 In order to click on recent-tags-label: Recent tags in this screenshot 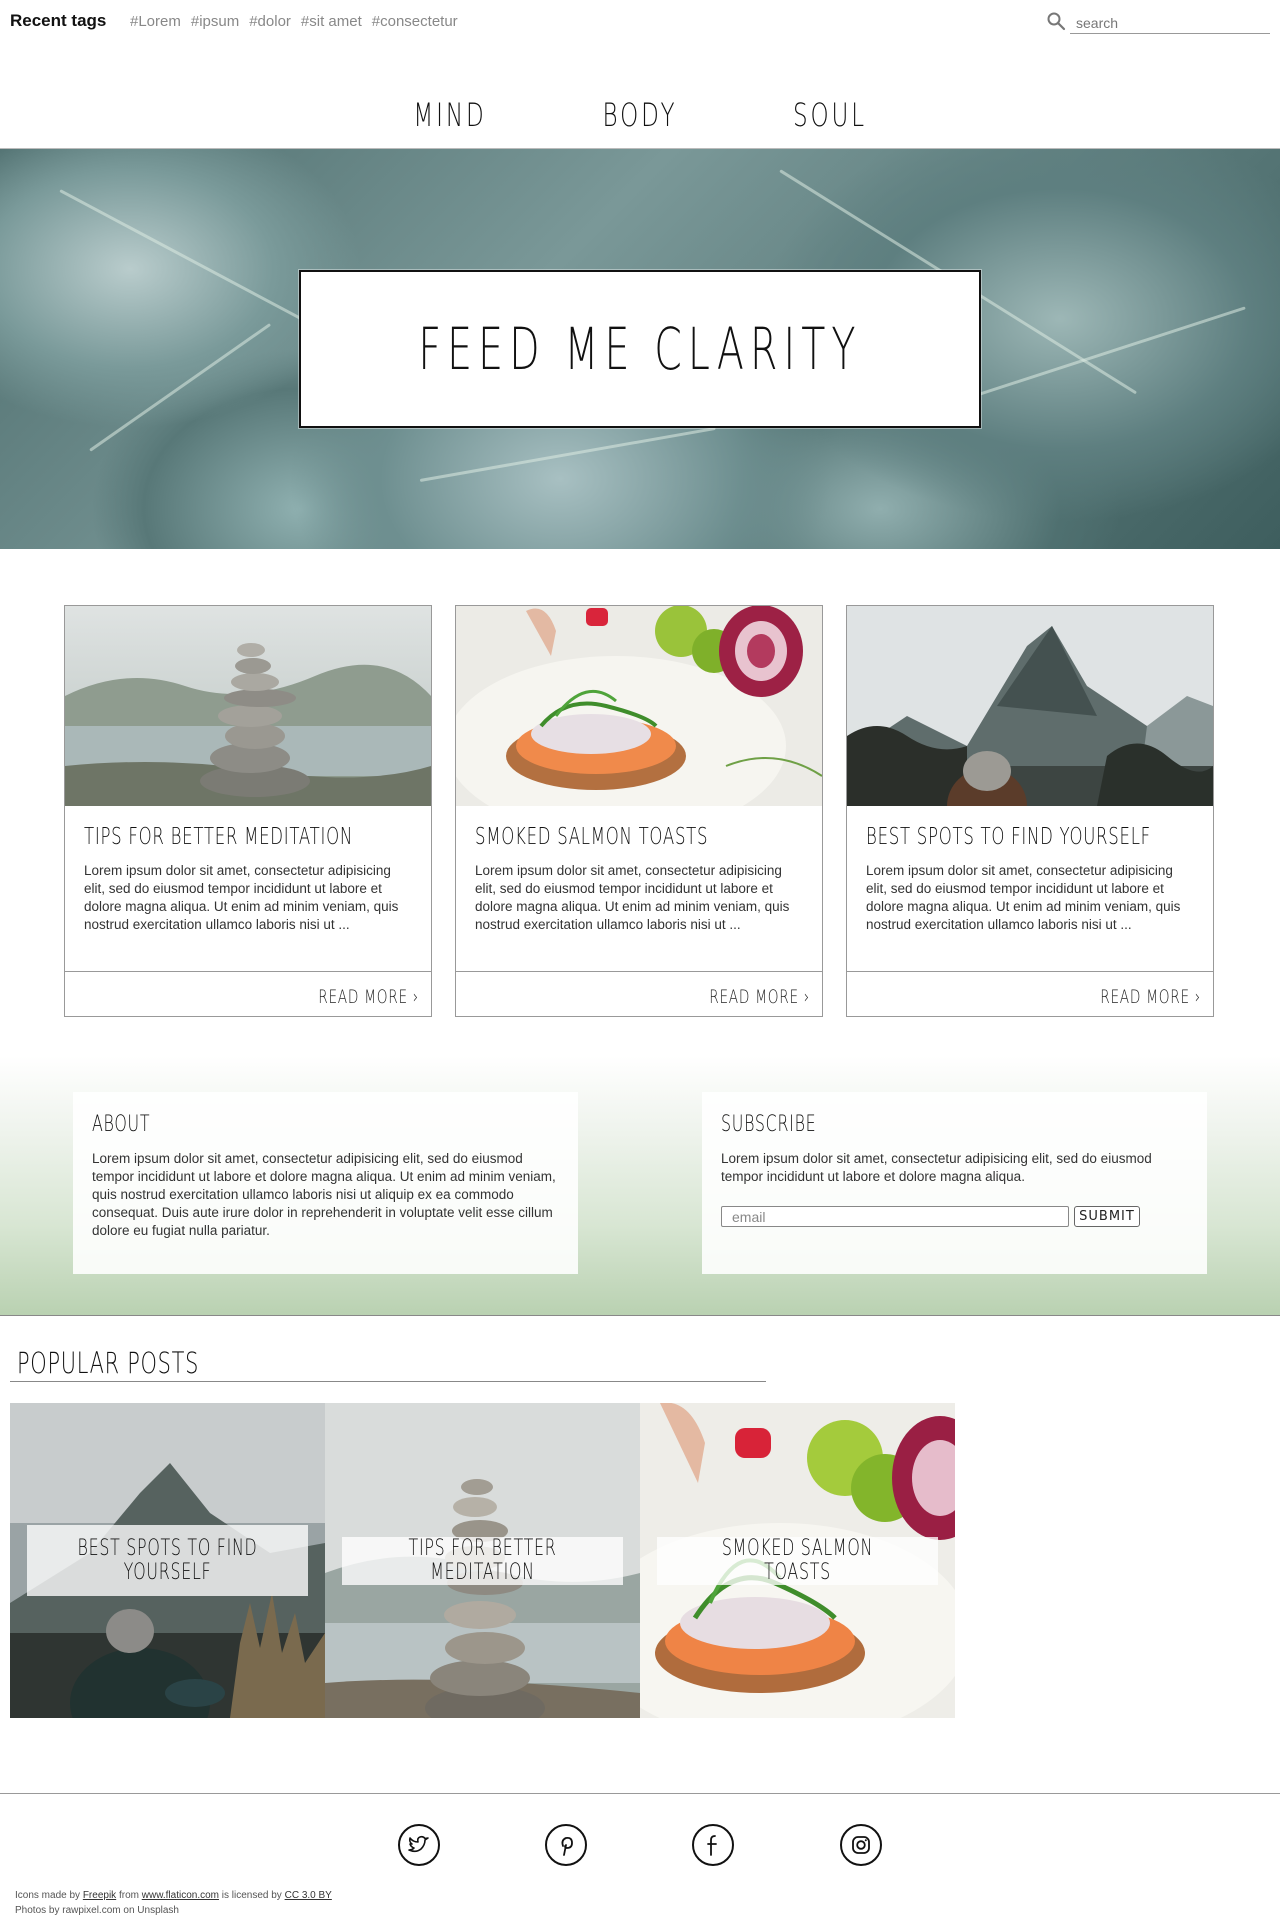, I will do `click(58, 20)`.